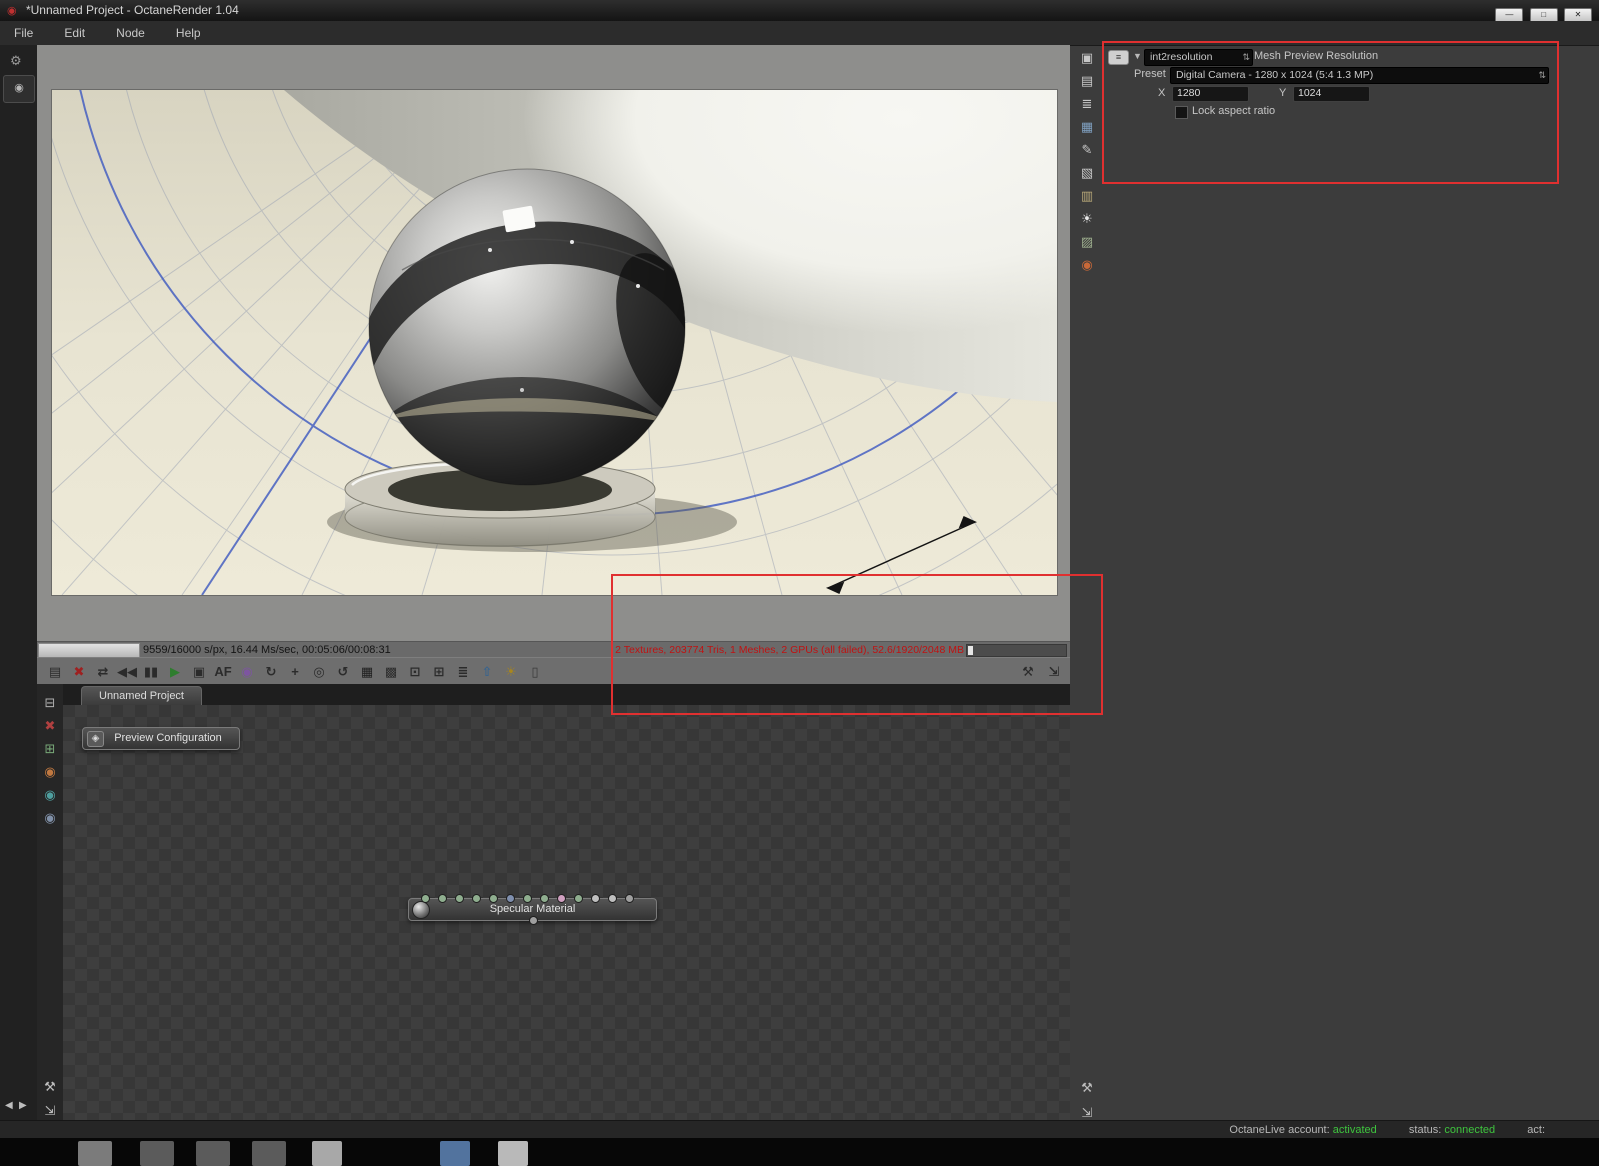 This screenshot has height=1166, width=1599. What do you see at coordinates (1087, 150) in the screenshot?
I see `edit-image-icon: ✎` at bounding box center [1087, 150].